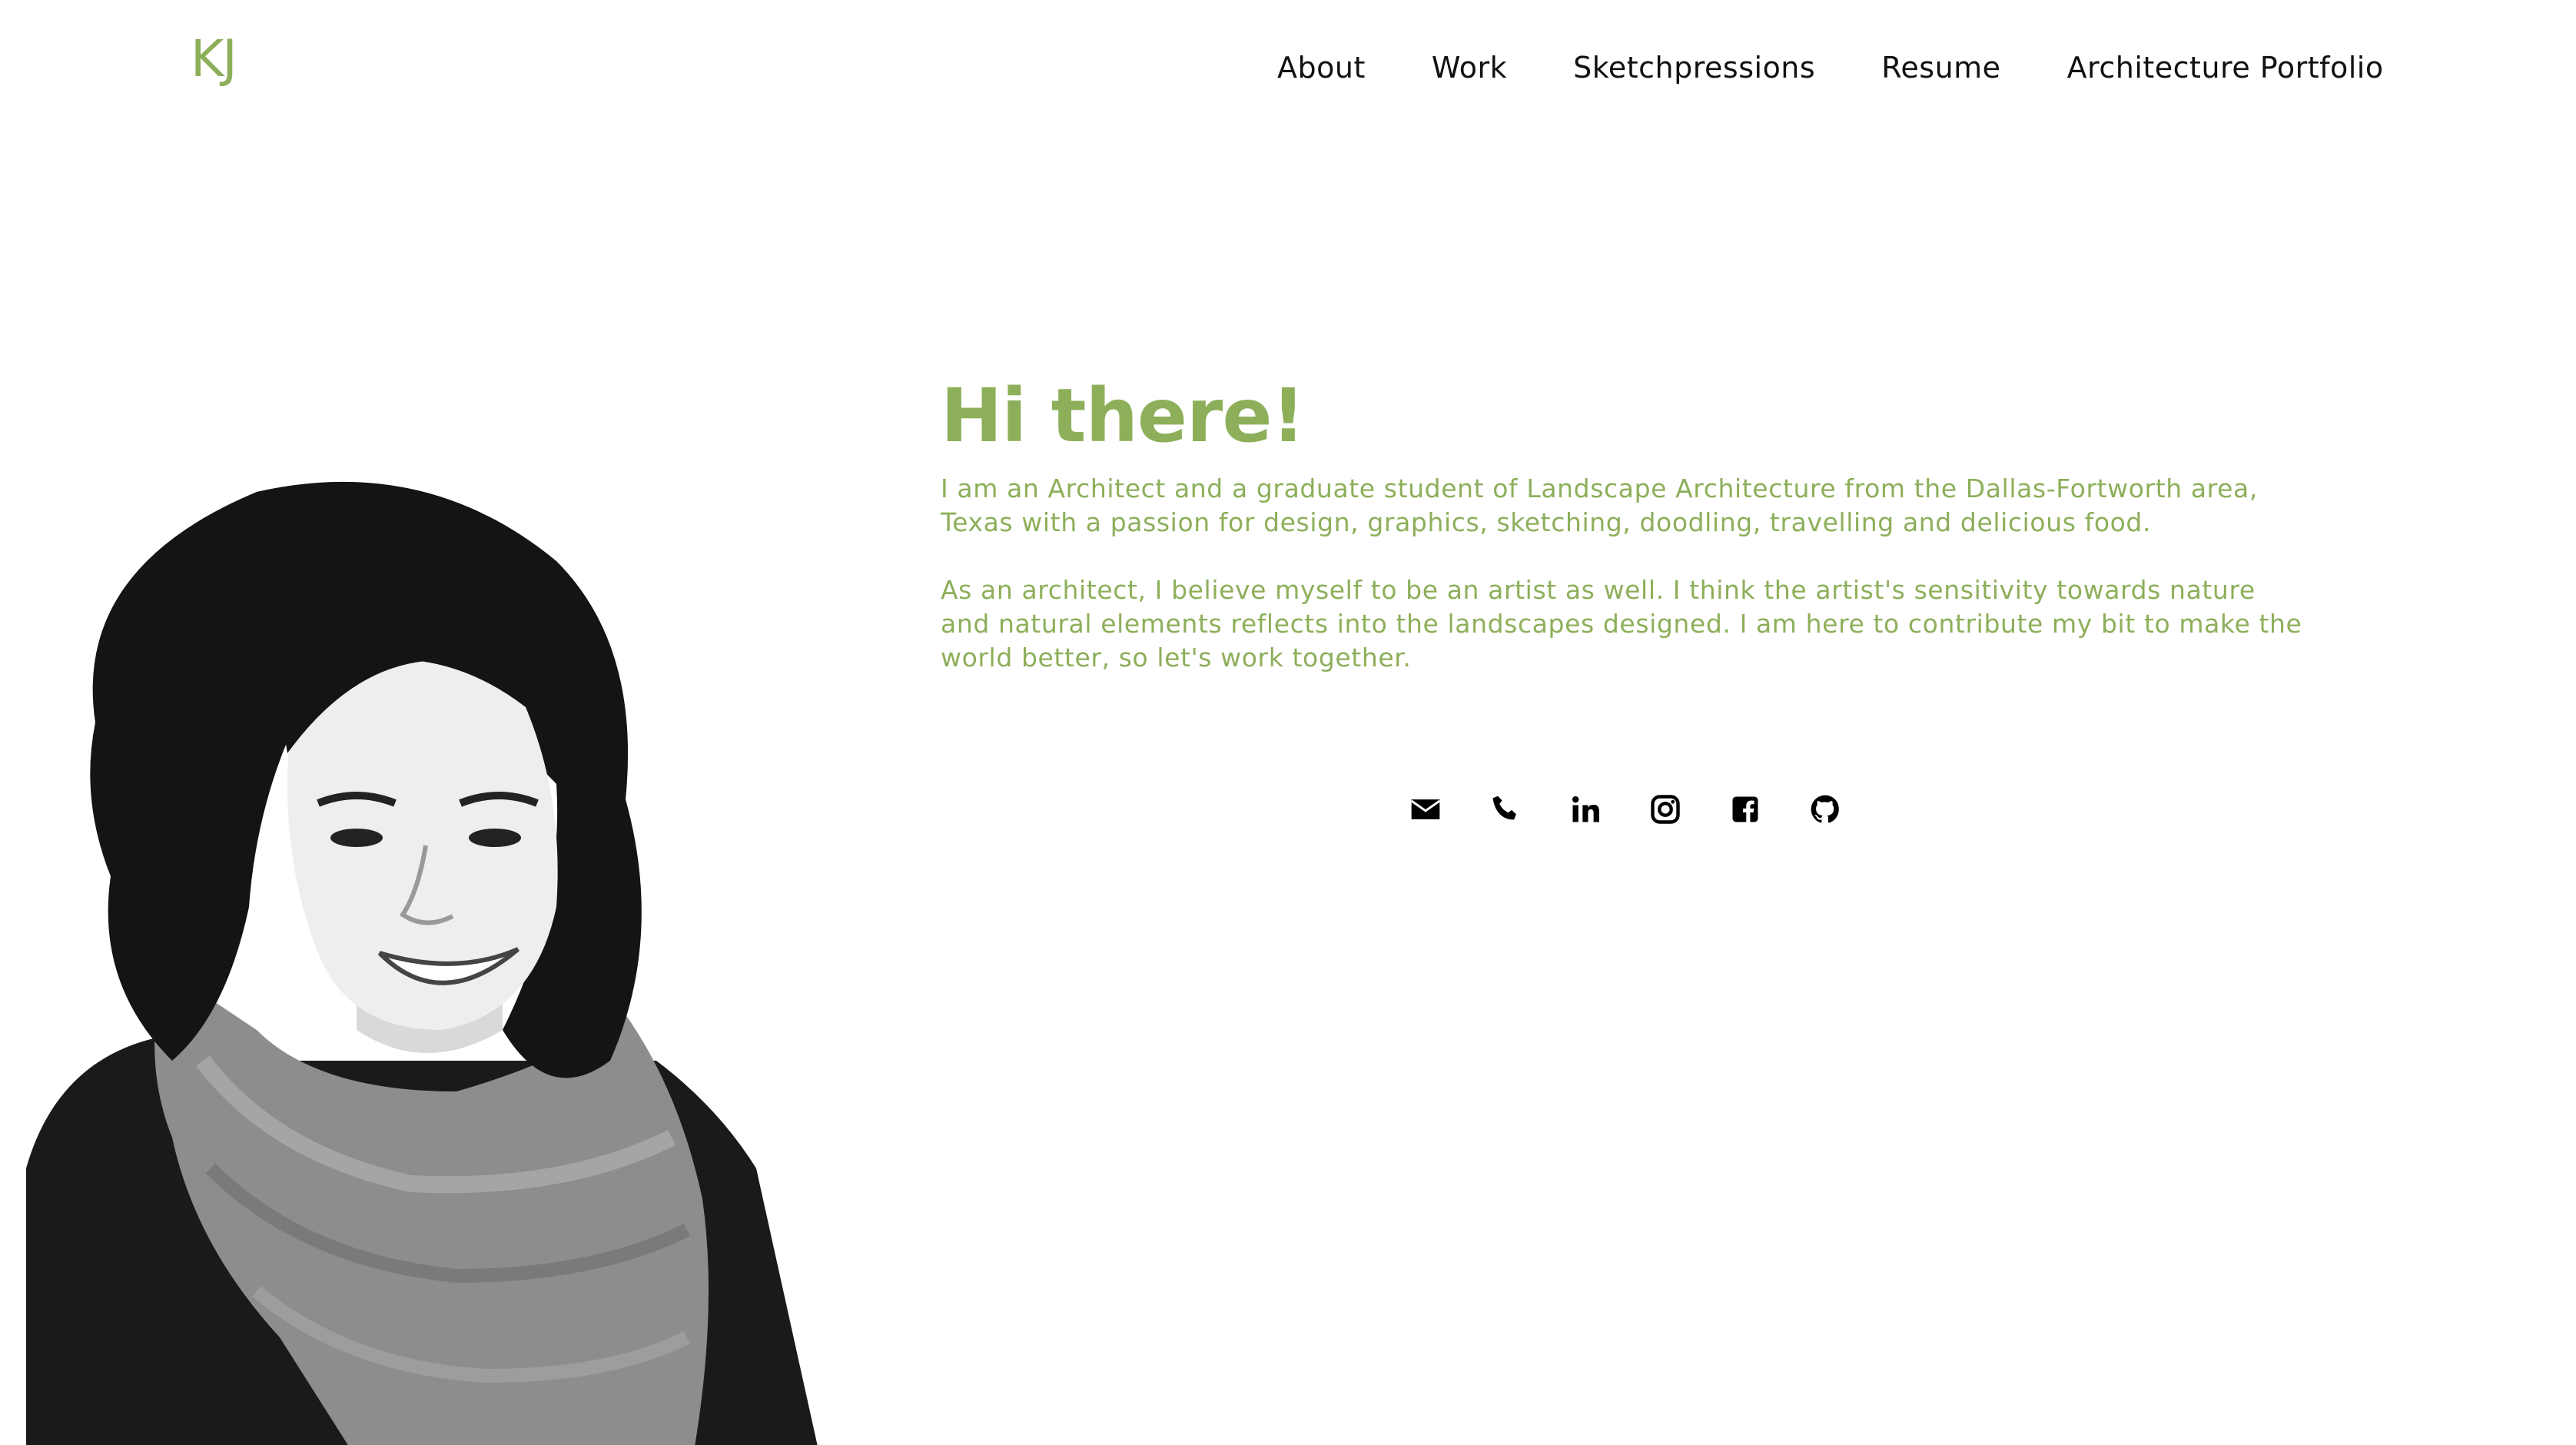 Image resolution: width=2576 pixels, height=1445 pixels. What do you see at coordinates (1625, 809) in the screenshot?
I see `social-links` at bounding box center [1625, 809].